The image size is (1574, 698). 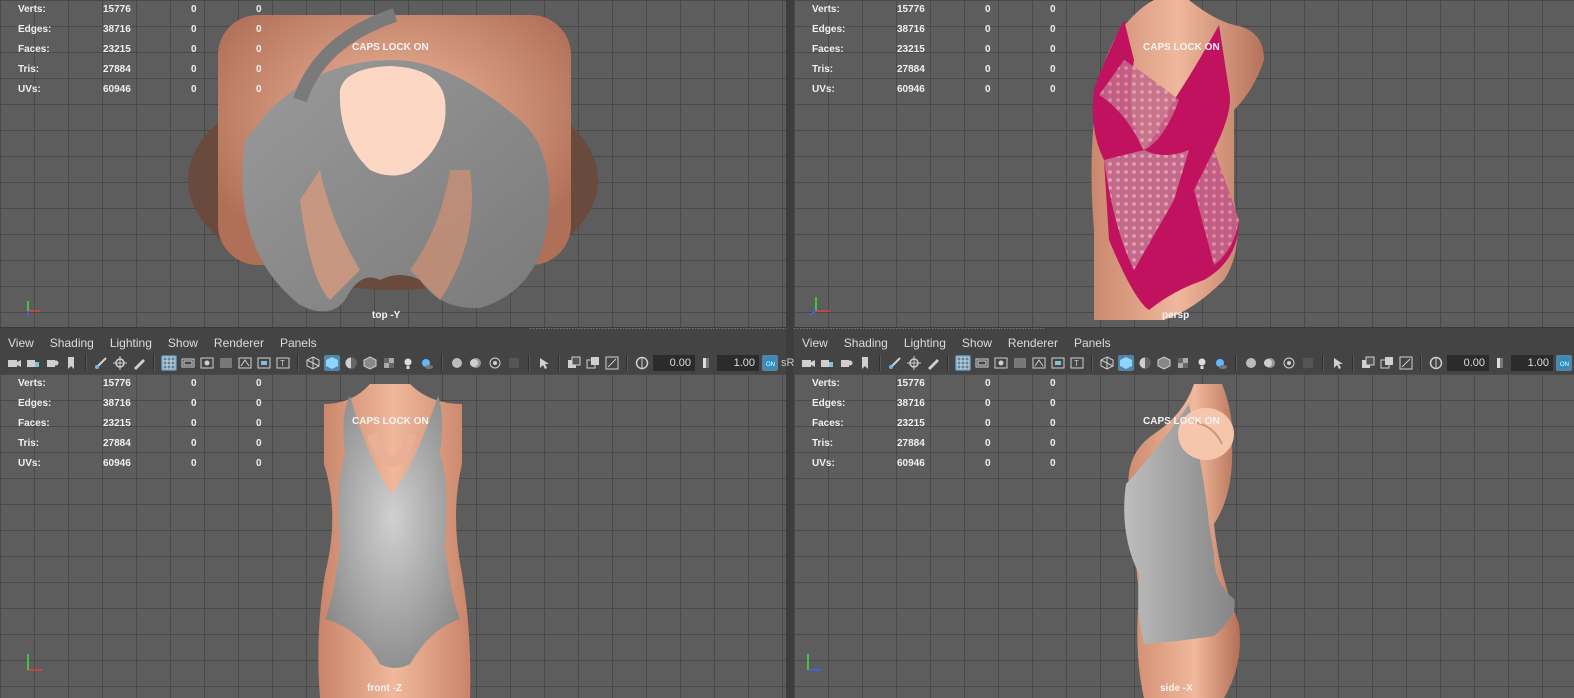 What do you see at coordinates (828, 423) in the screenshot?
I see `hud-label: Faces:` at bounding box center [828, 423].